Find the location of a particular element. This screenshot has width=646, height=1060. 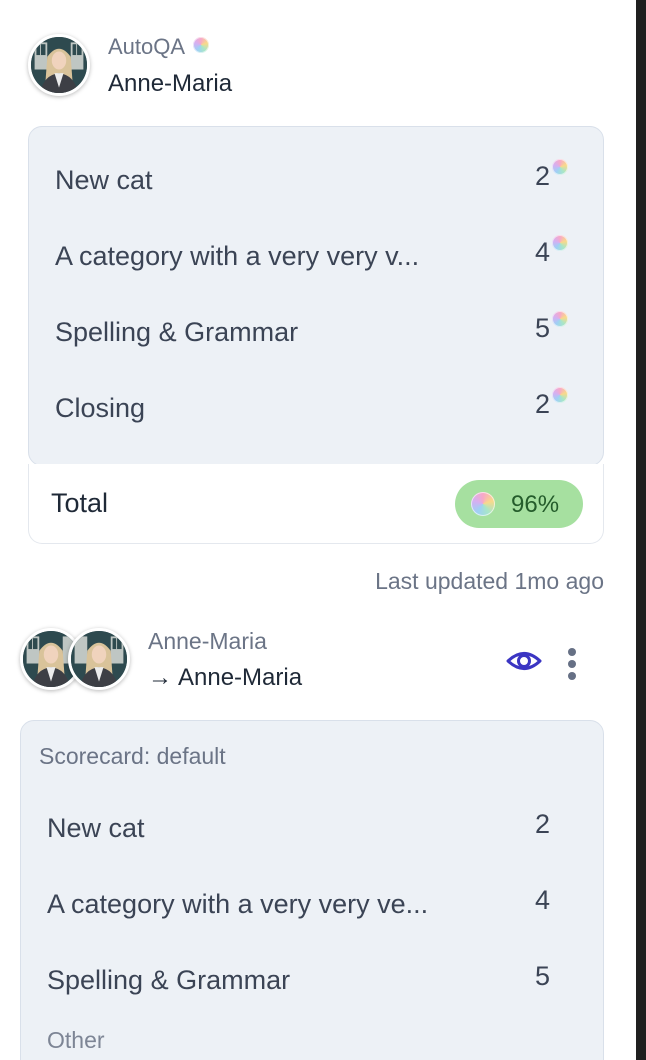

total-score-value: 96% is located at coordinates (535, 504).